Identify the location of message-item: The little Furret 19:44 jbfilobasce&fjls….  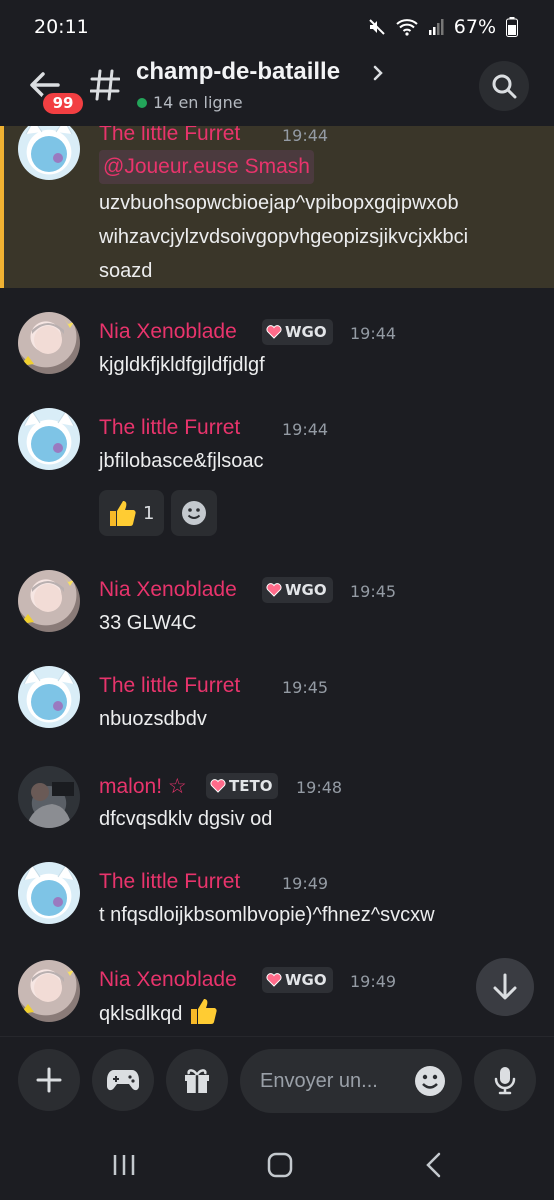
(277, 473).